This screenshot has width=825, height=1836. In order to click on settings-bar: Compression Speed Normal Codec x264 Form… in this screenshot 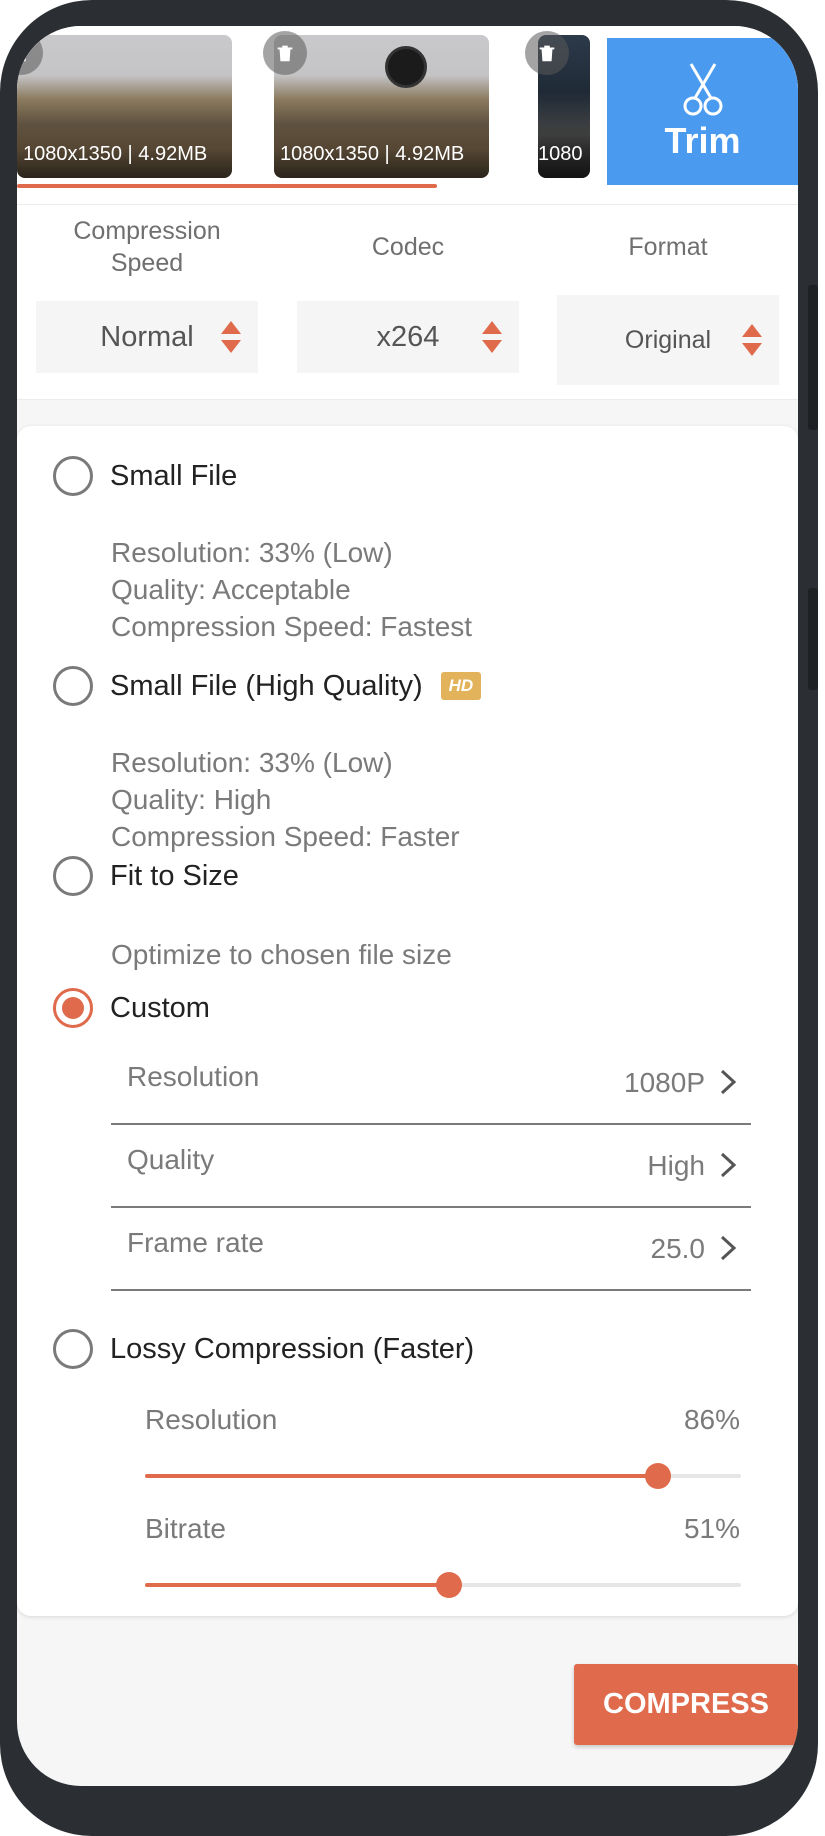, I will do `click(407, 302)`.